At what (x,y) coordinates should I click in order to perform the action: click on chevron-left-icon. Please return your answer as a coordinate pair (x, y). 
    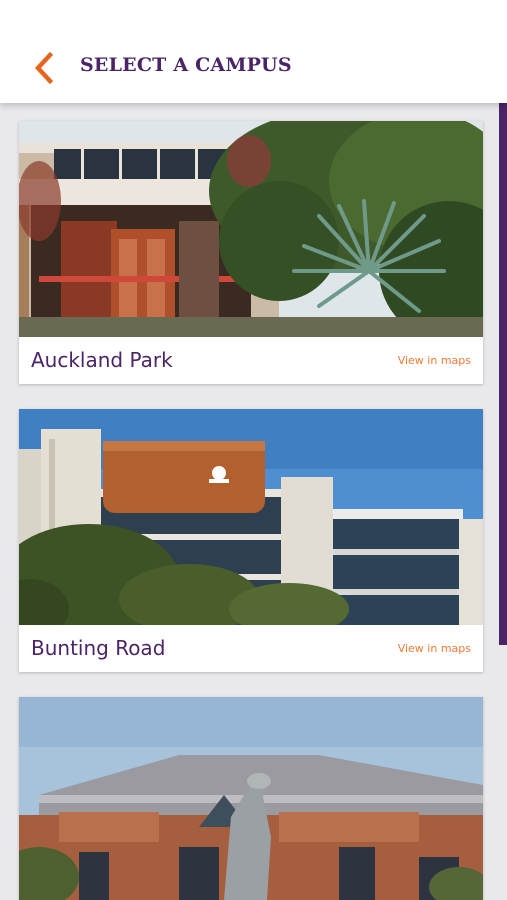
    Looking at the image, I should click on (44, 68).